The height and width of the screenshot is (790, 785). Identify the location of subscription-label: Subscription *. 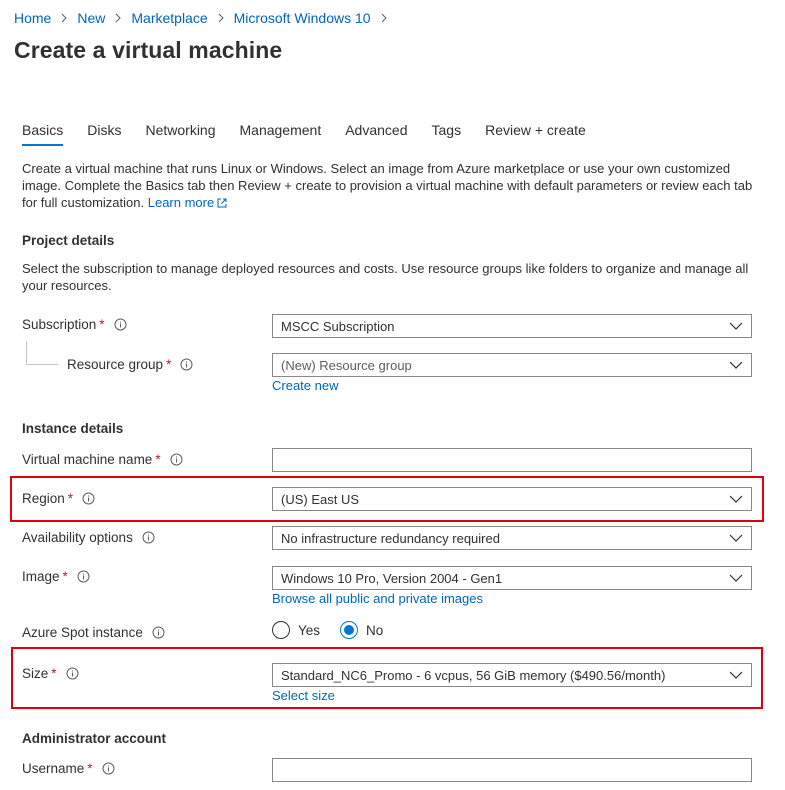
(74, 324).